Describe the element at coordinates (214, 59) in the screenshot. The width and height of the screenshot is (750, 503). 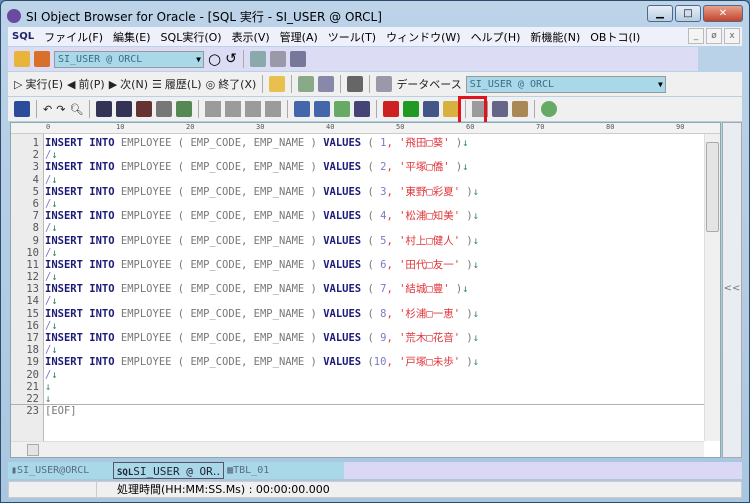
I see `circle-icon: ○` at that location.